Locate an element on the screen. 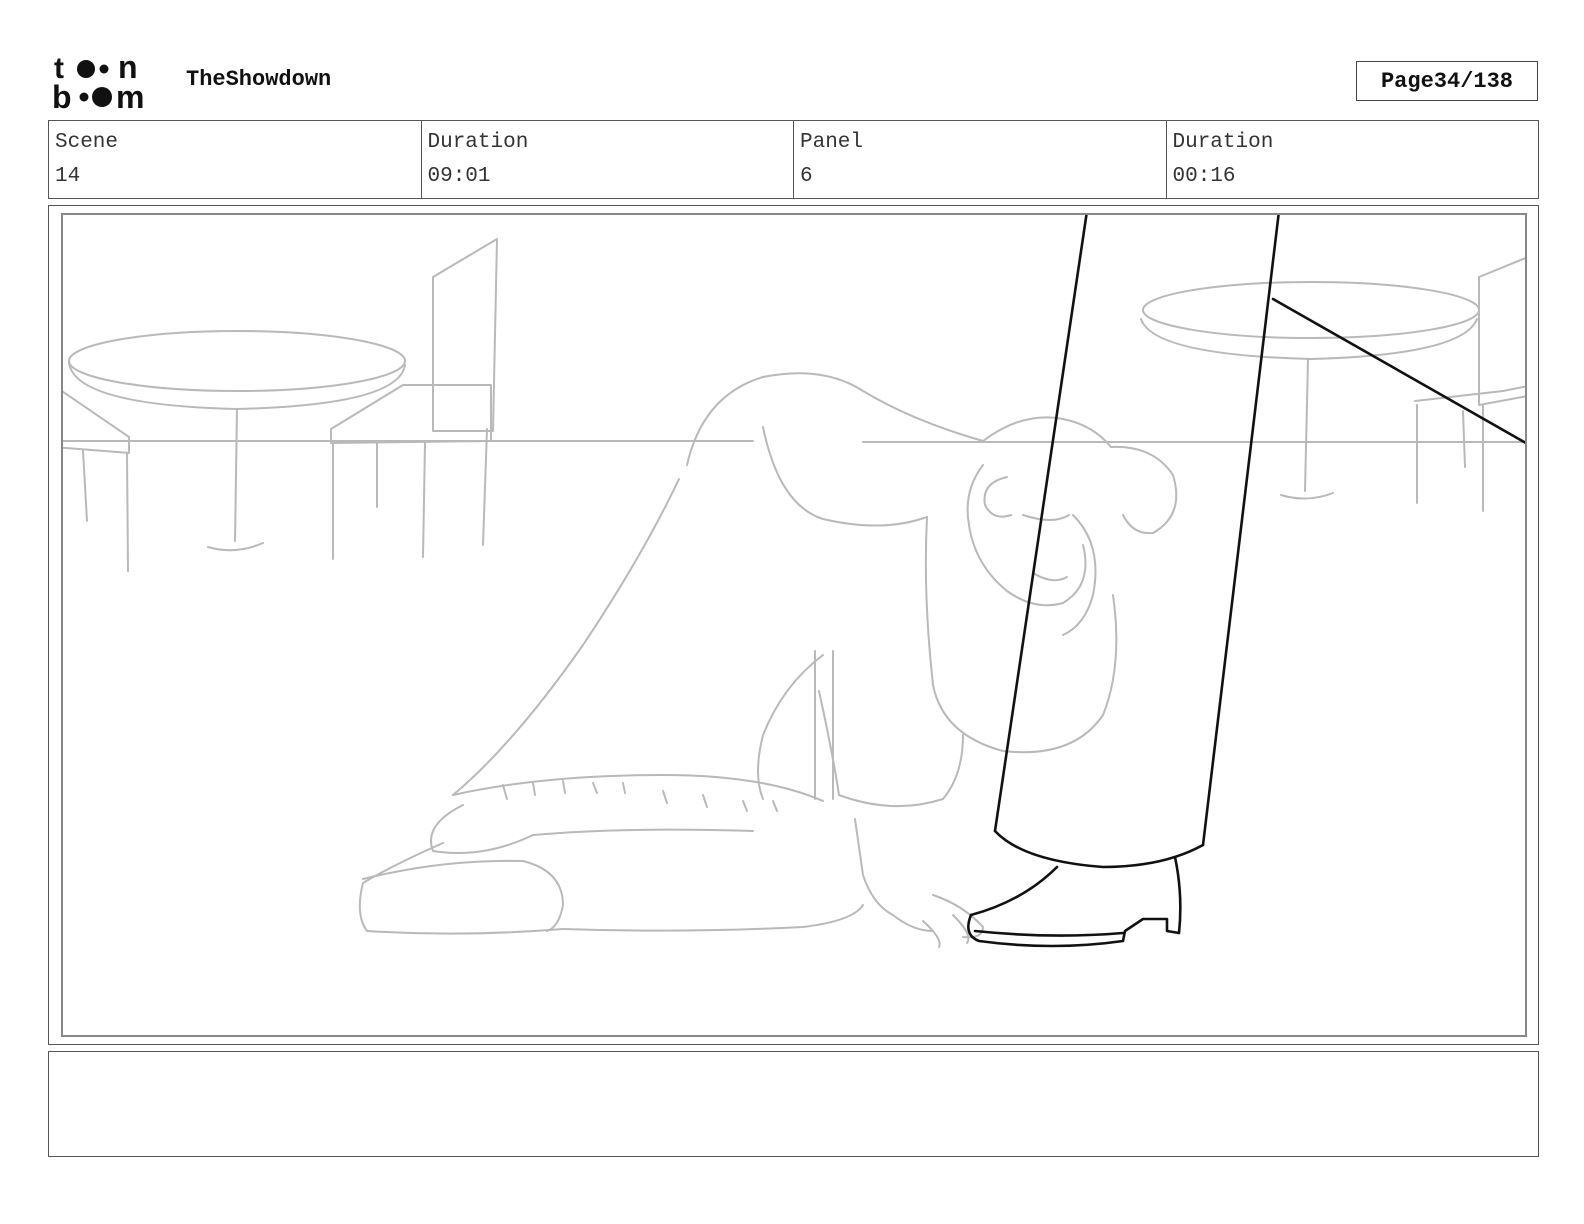 The width and height of the screenshot is (1584, 1224). project-title: TheShowdown is located at coordinates (259, 79).